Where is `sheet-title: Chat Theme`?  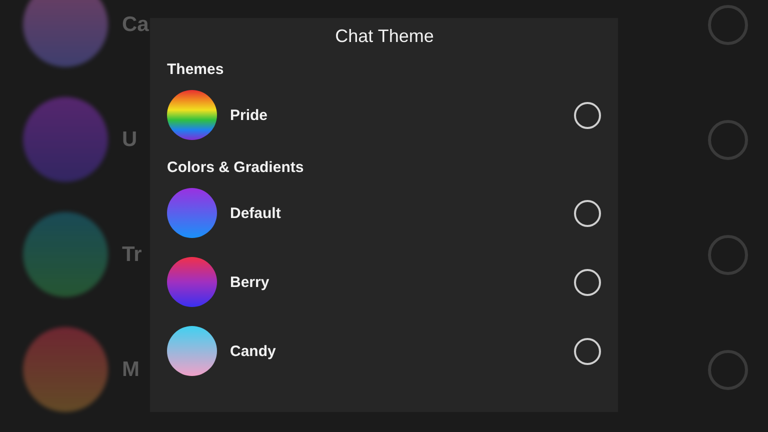 sheet-title: Chat Theme is located at coordinates (384, 36).